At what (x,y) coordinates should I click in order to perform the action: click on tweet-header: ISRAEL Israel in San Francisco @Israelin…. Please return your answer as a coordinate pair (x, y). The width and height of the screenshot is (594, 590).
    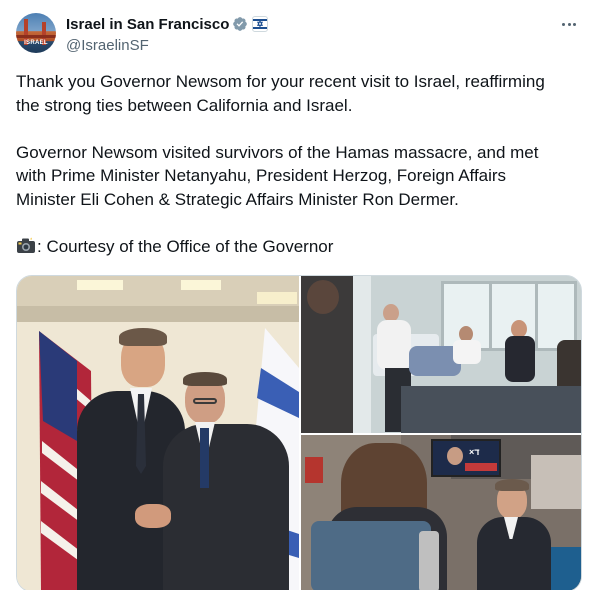
    Looking at the image, I should click on (298, 34).